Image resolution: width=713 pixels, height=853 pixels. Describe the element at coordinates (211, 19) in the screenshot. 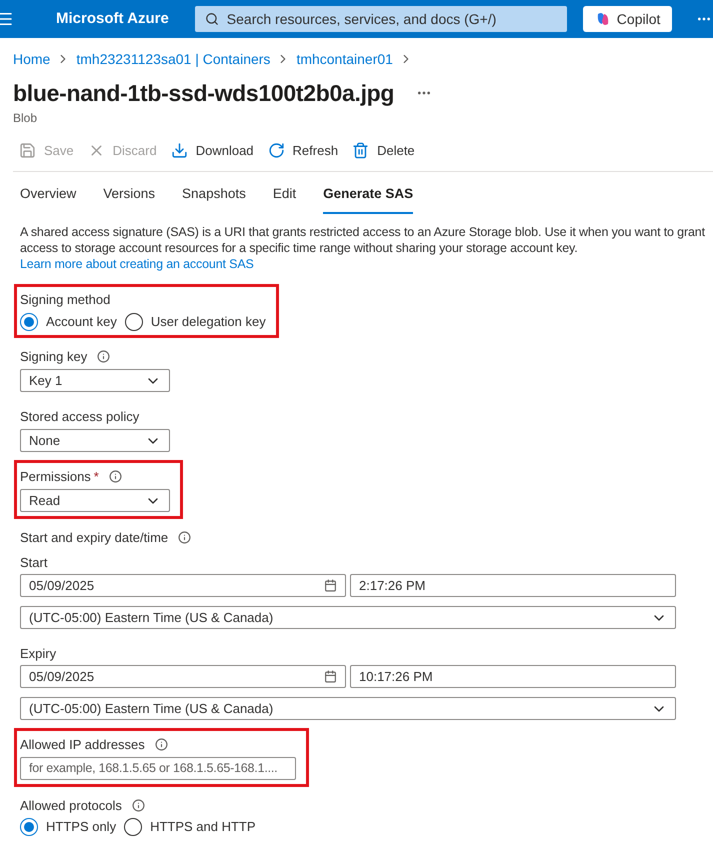

I see `search-icon` at that location.